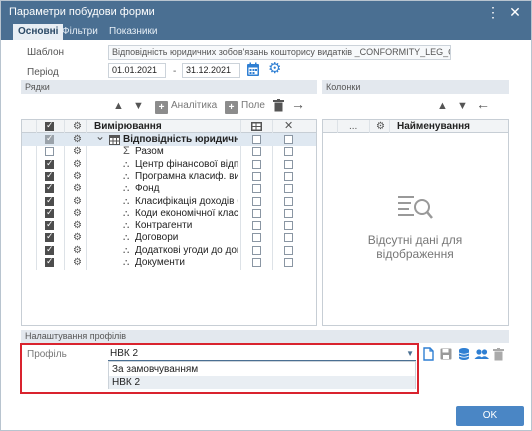  Describe the element at coordinates (515, 12) in the screenshot. I see `close-icon: ✕` at that location.